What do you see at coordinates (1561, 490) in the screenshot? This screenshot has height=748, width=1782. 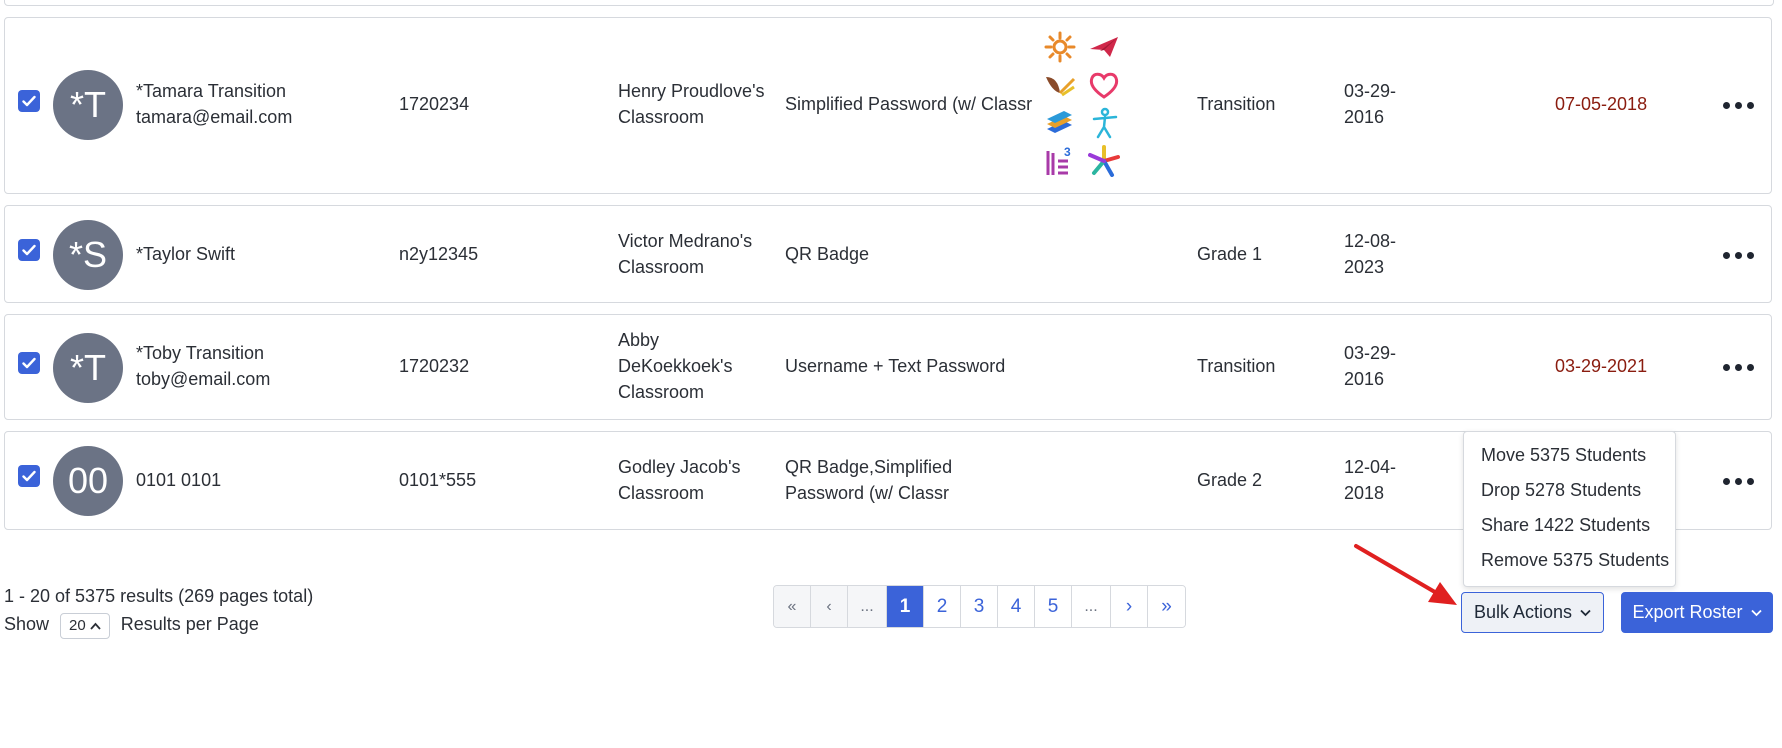 I see `menu-item-drop: Drop 5278 Students` at bounding box center [1561, 490].